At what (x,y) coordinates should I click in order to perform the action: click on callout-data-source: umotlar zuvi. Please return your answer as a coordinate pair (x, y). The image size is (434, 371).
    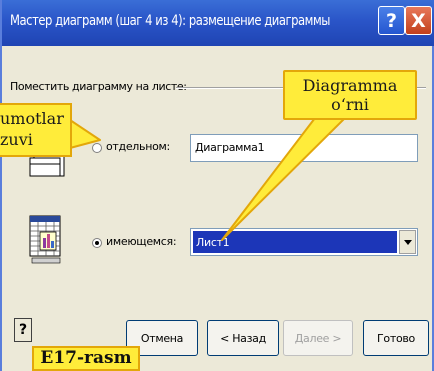
    Looking at the image, I should click on (36, 130).